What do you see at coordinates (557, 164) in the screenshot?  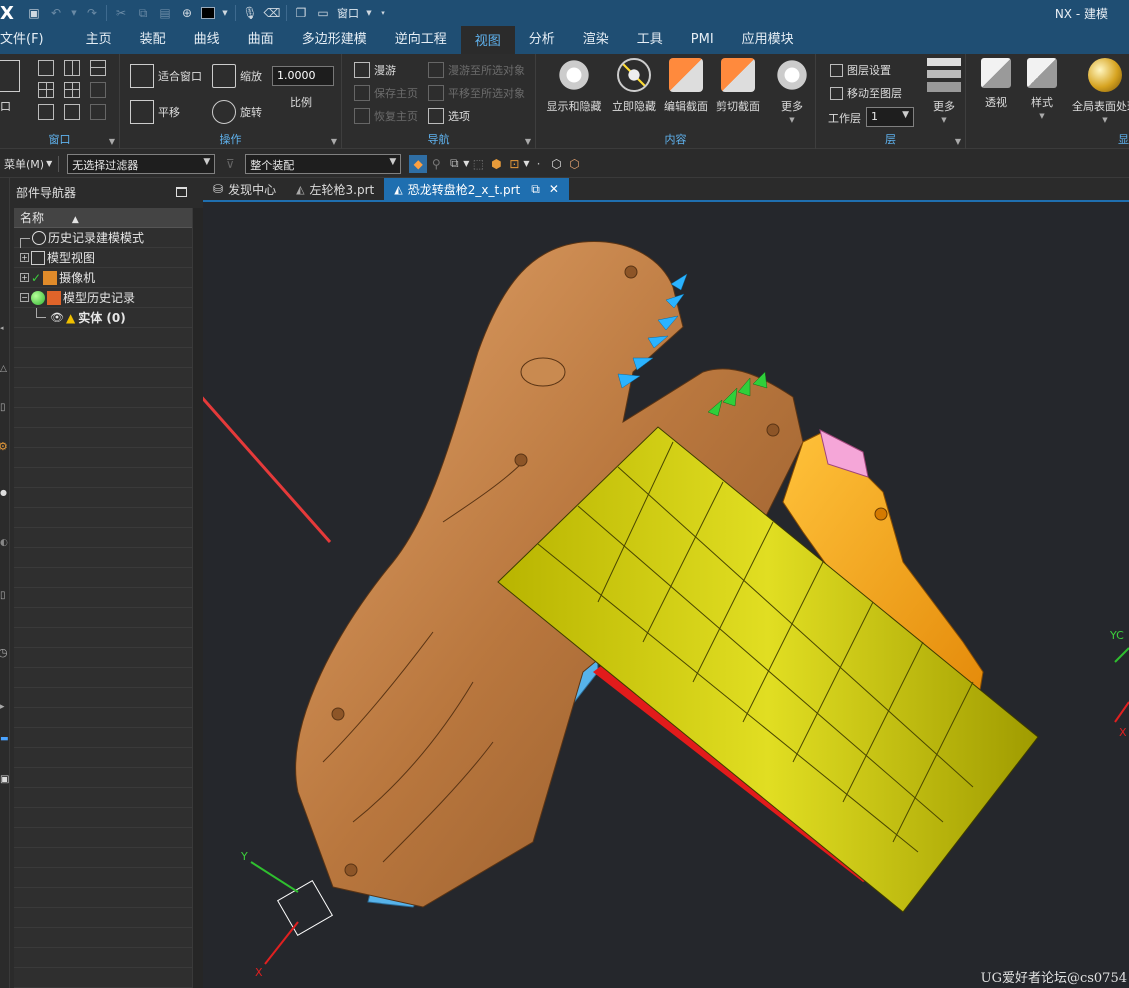 I see `view-cube-icon: ⬡` at bounding box center [557, 164].